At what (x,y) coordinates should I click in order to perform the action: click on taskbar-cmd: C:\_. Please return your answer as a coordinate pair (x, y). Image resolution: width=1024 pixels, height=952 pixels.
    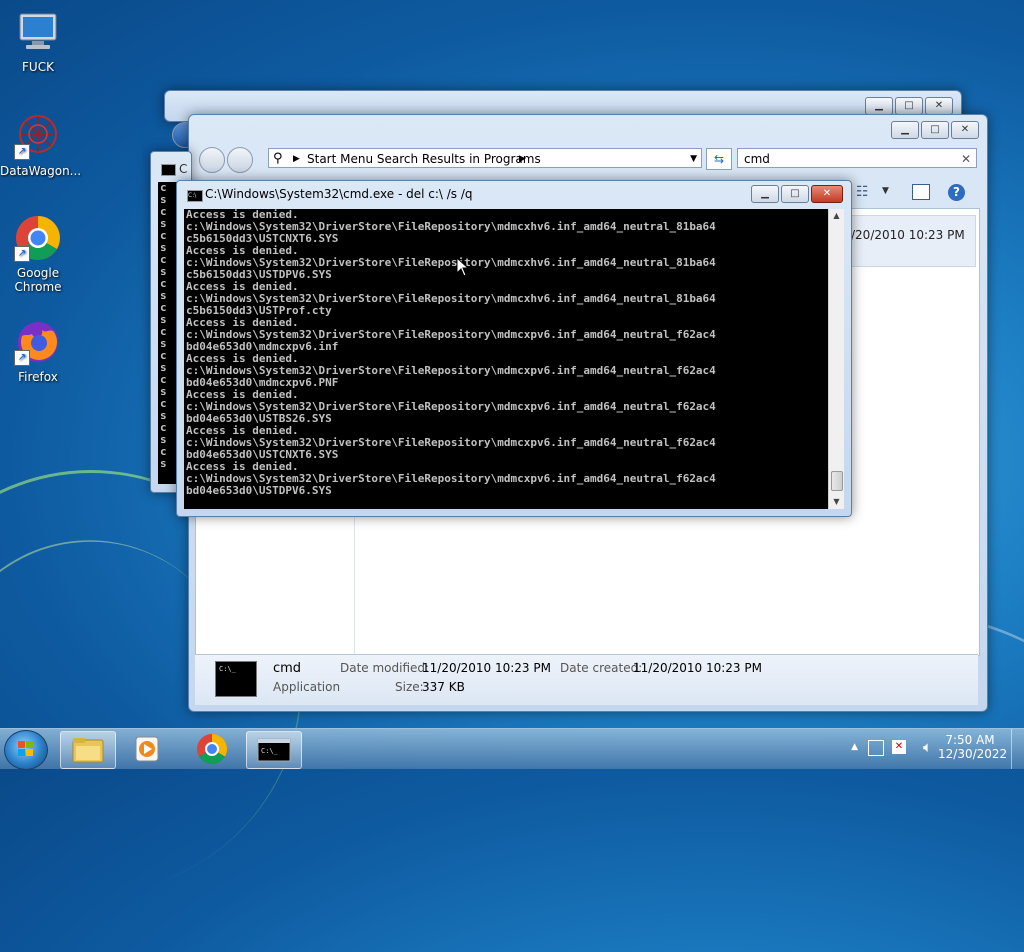
    Looking at the image, I should click on (274, 750).